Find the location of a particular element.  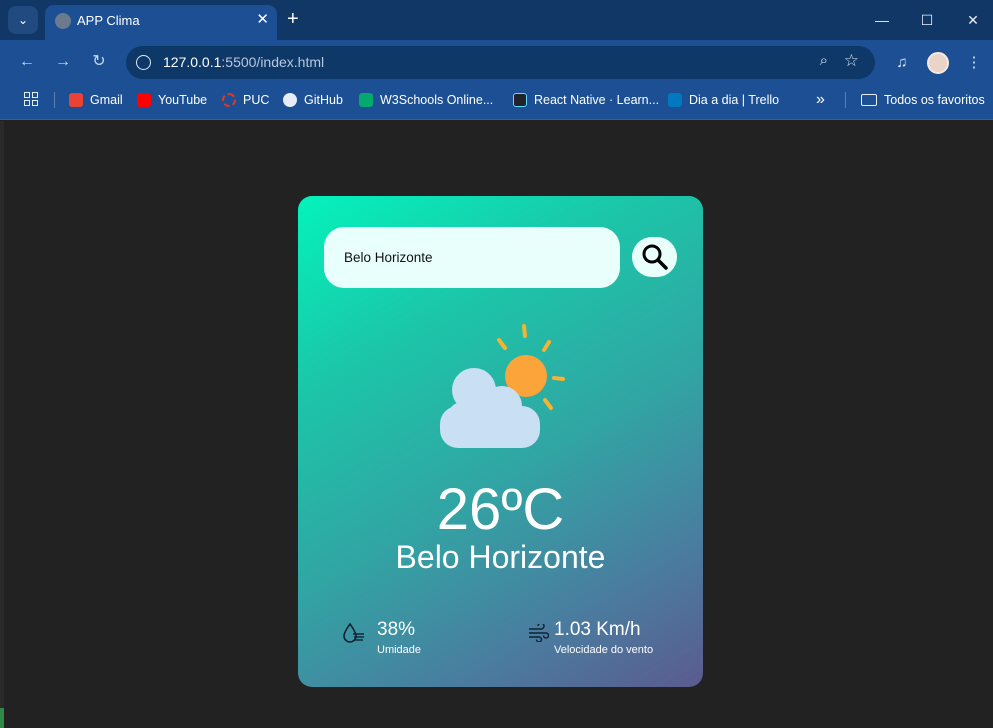

humidity-label: Umidade is located at coordinates (399, 650).